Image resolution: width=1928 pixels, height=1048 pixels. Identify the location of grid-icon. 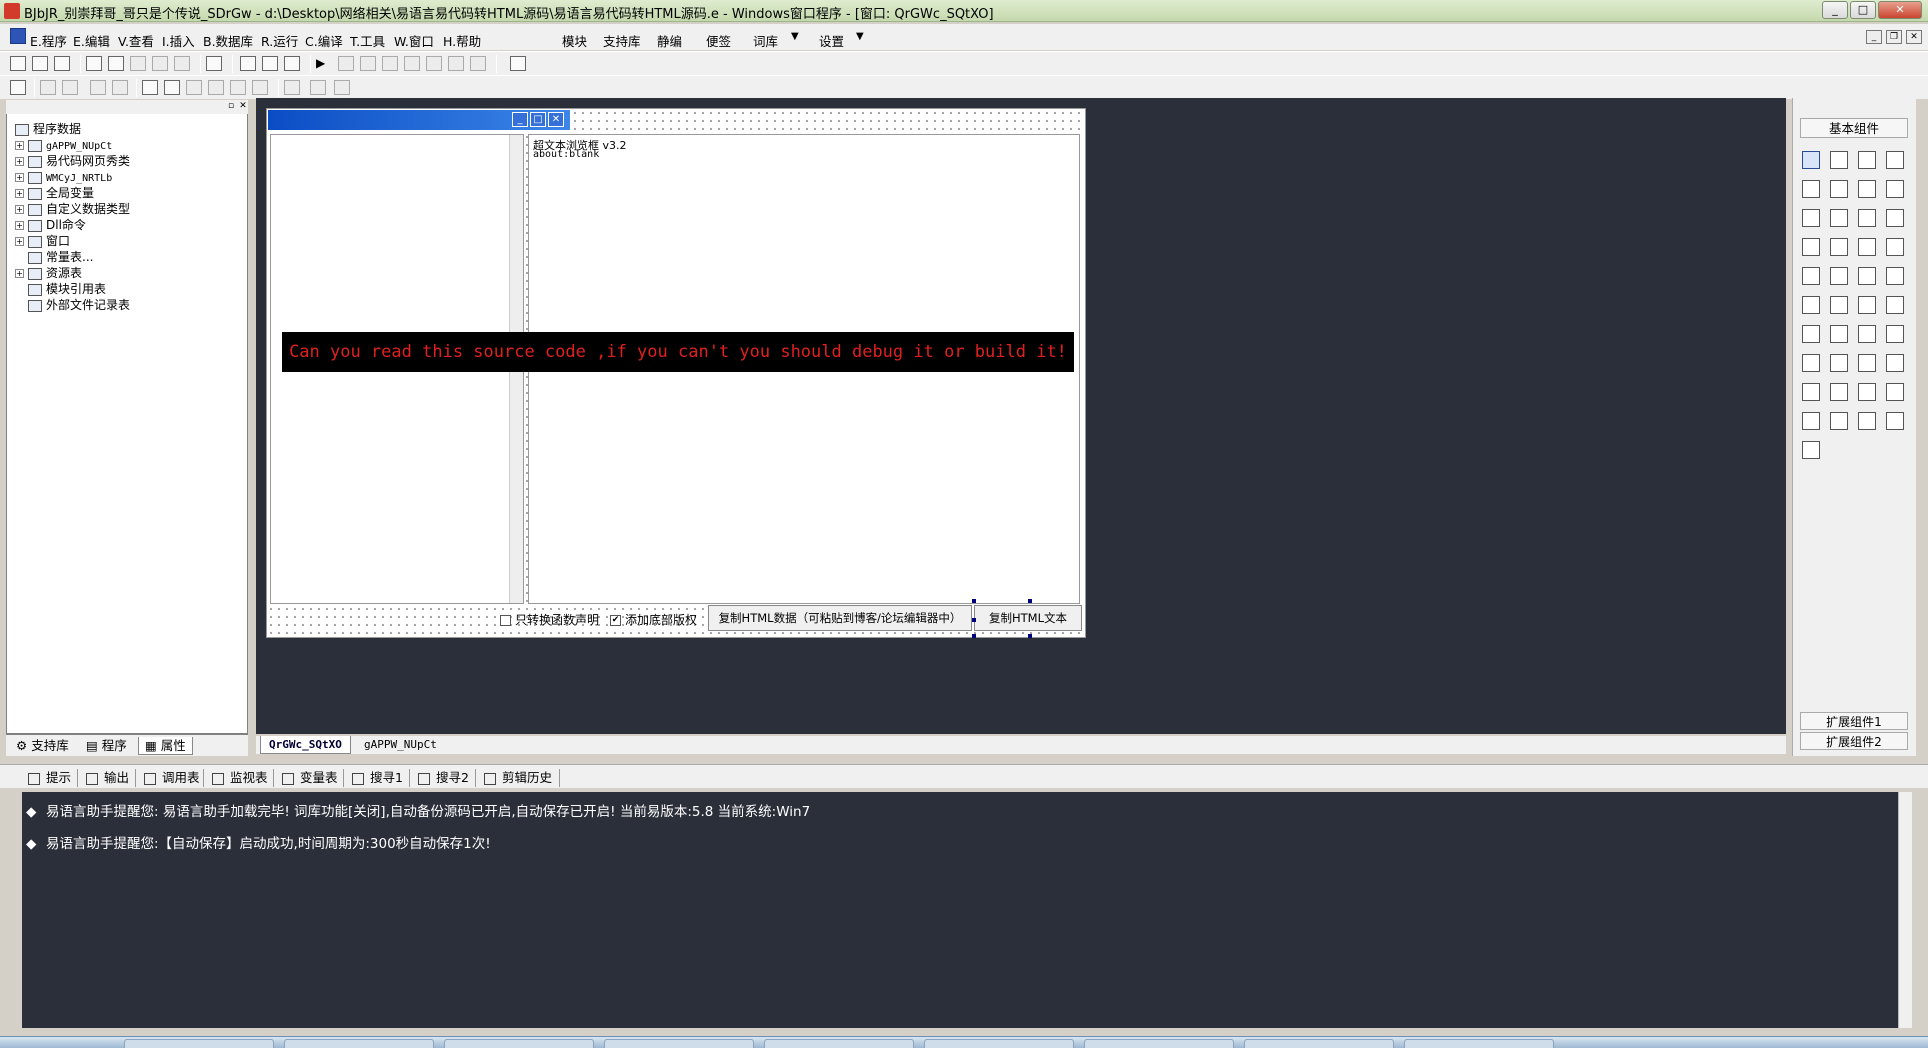
(18, 87).